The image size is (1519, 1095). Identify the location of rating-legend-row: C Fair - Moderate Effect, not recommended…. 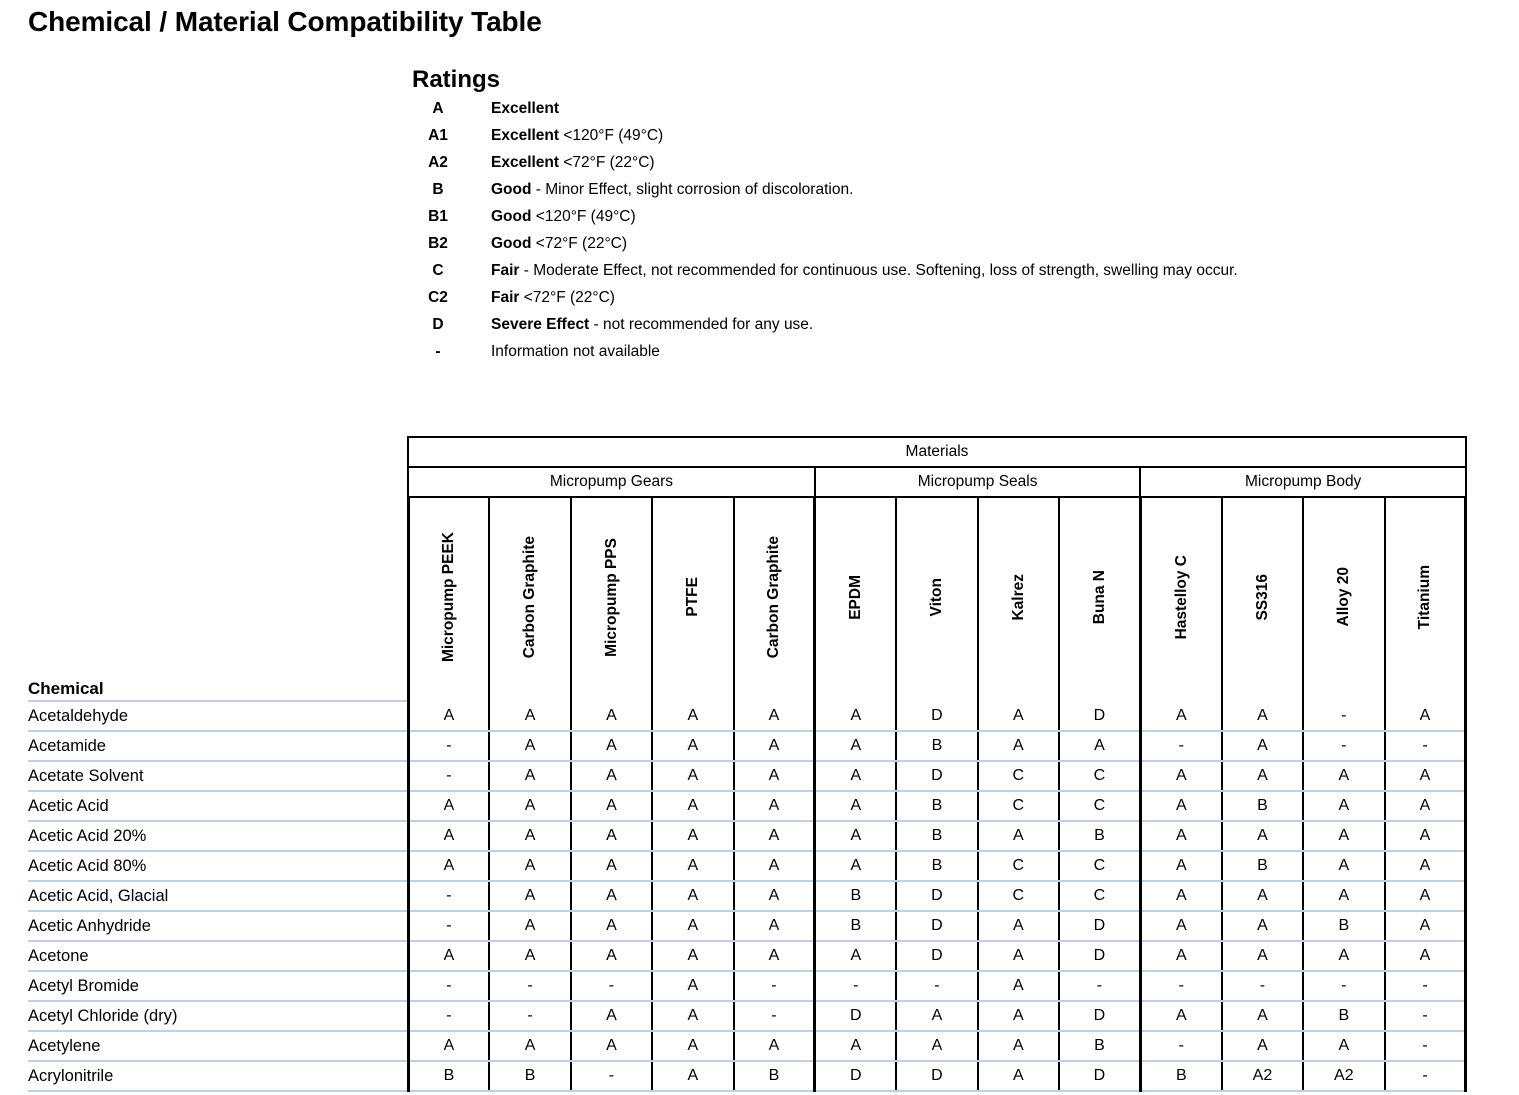
(957, 275).